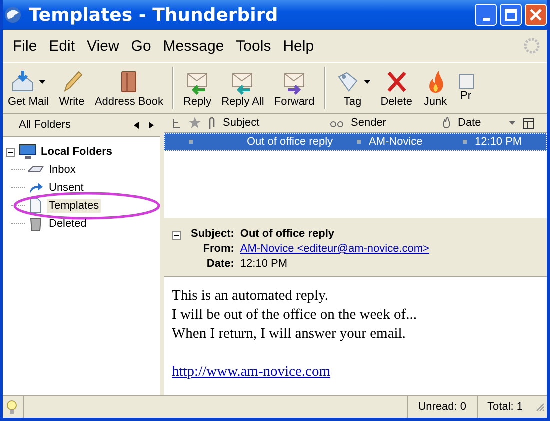  Describe the element at coordinates (512, 123) in the screenshot. I see `sort-arrow-icon` at that location.